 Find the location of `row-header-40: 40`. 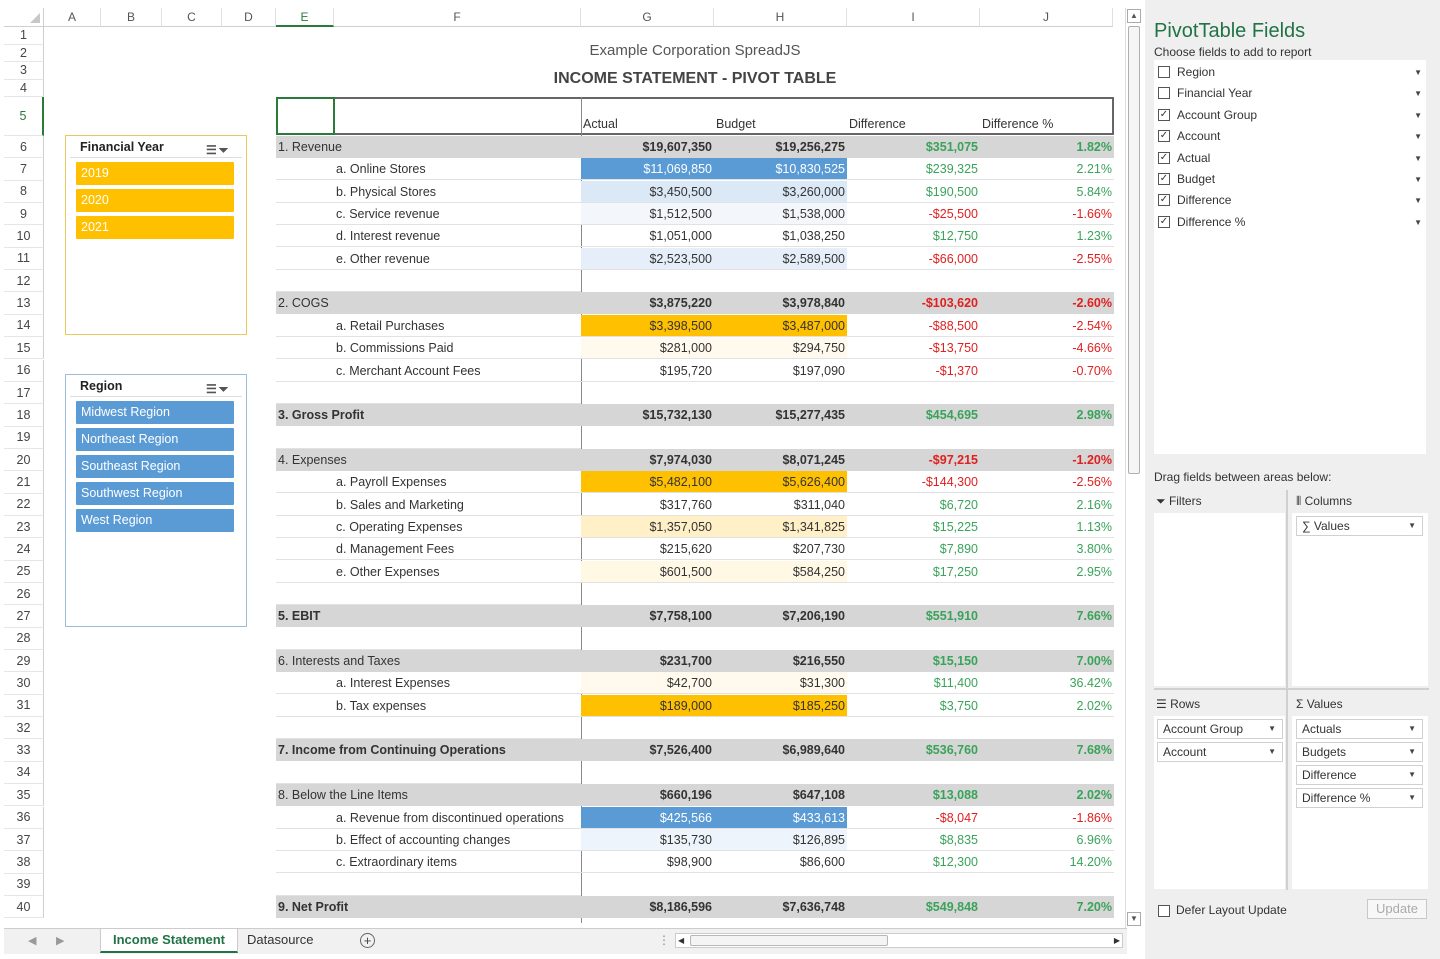

row-header-40: 40 is located at coordinates (24, 907).